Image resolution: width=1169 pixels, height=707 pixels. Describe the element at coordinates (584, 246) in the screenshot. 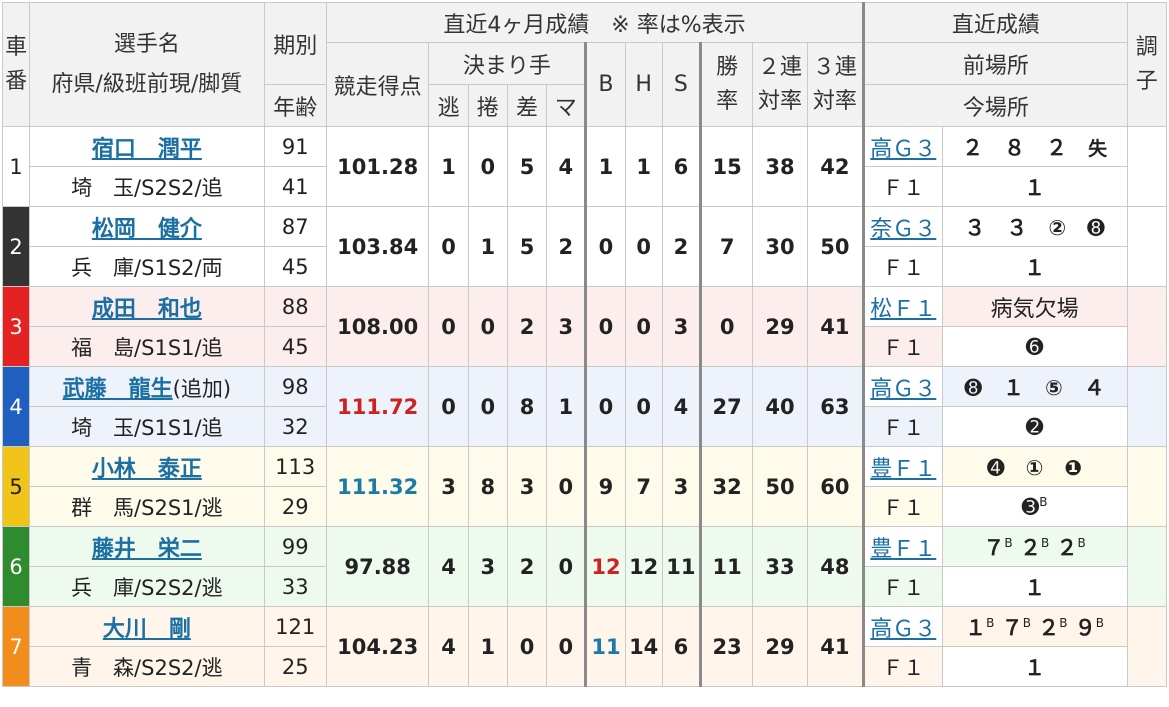

I see `racer-row: 2 松岡 健介 87 103.84 0 1 5 2 0 0 2 7 30 50 奈Ｇ３ ３ ３ ② ➑` at that location.